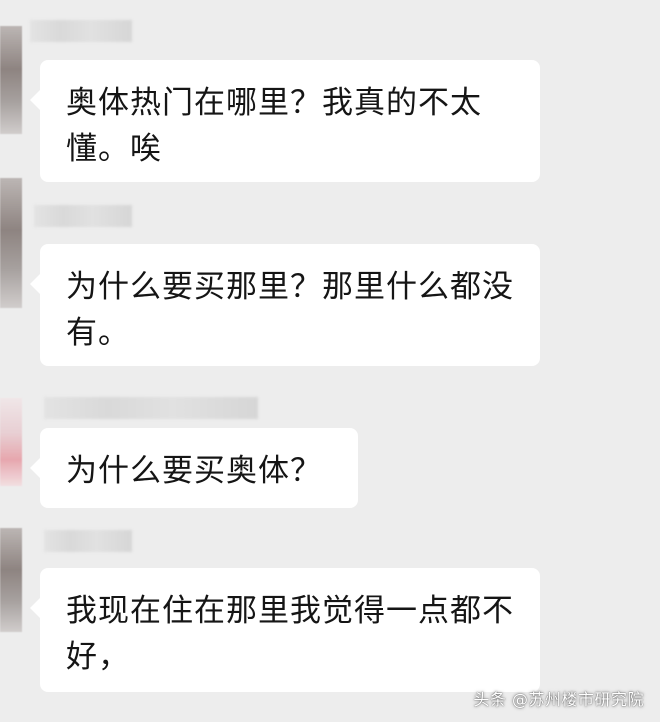 The image size is (660, 722). Describe the element at coordinates (274, 126) in the screenshot. I see `message-text: 奥体热门在哪里？我真的不太懂。唉` at that location.